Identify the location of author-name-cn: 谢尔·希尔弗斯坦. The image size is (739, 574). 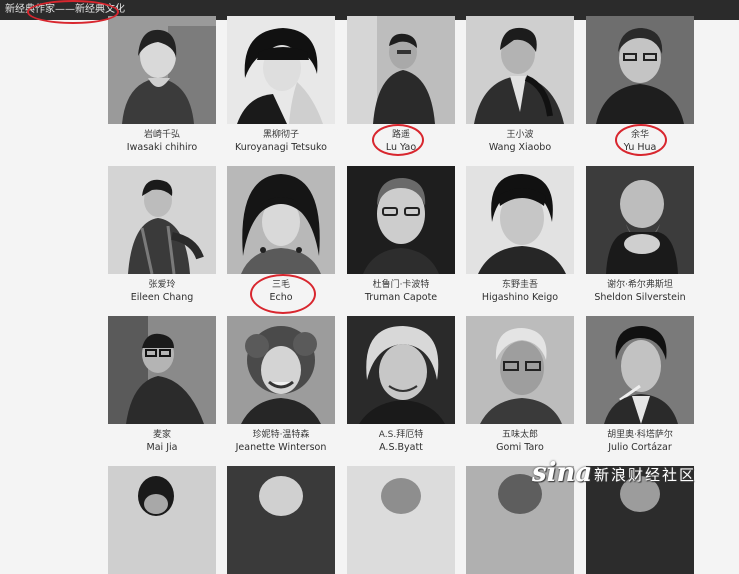
(640, 285).